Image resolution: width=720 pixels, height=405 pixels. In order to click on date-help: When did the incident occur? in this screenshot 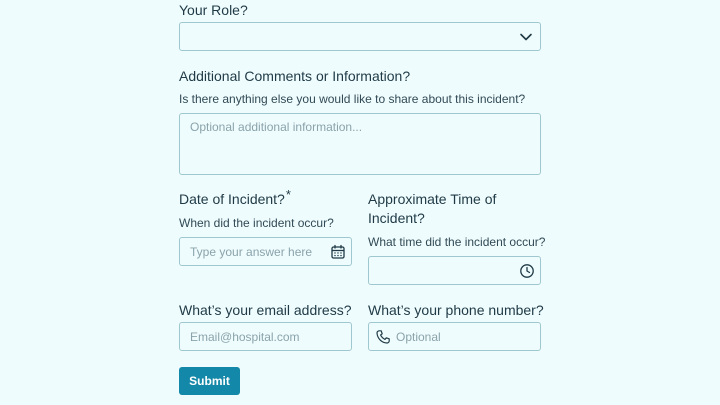, I will do `click(256, 223)`.